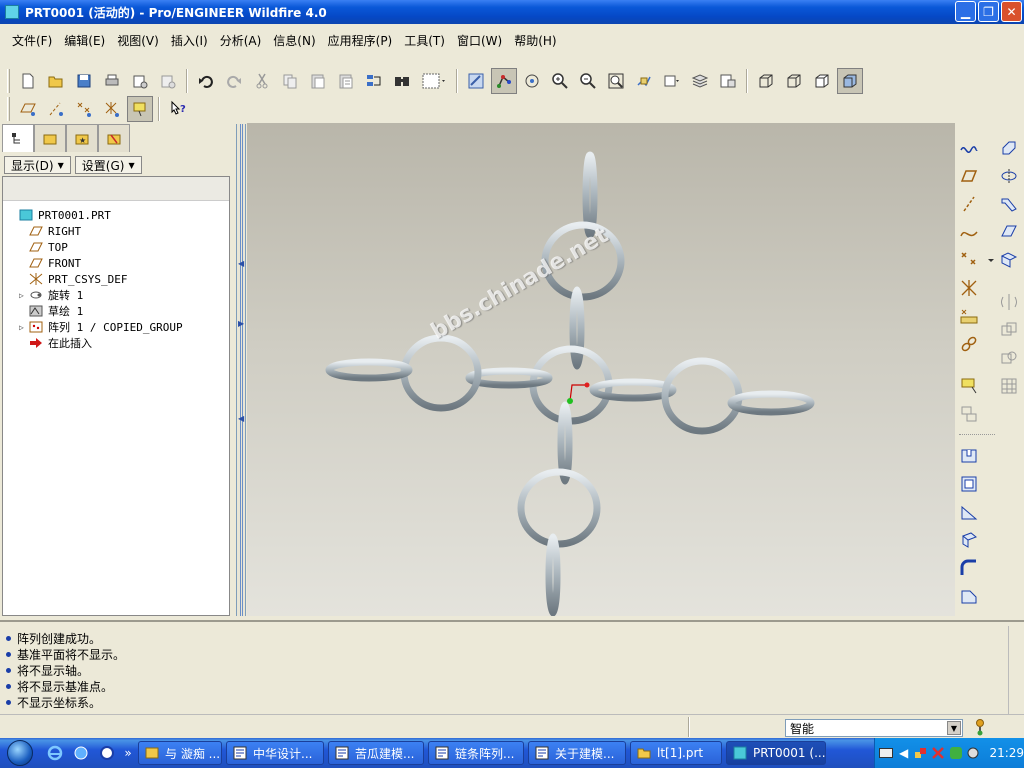  I want to click on mirror-icon, so click(1009, 302).